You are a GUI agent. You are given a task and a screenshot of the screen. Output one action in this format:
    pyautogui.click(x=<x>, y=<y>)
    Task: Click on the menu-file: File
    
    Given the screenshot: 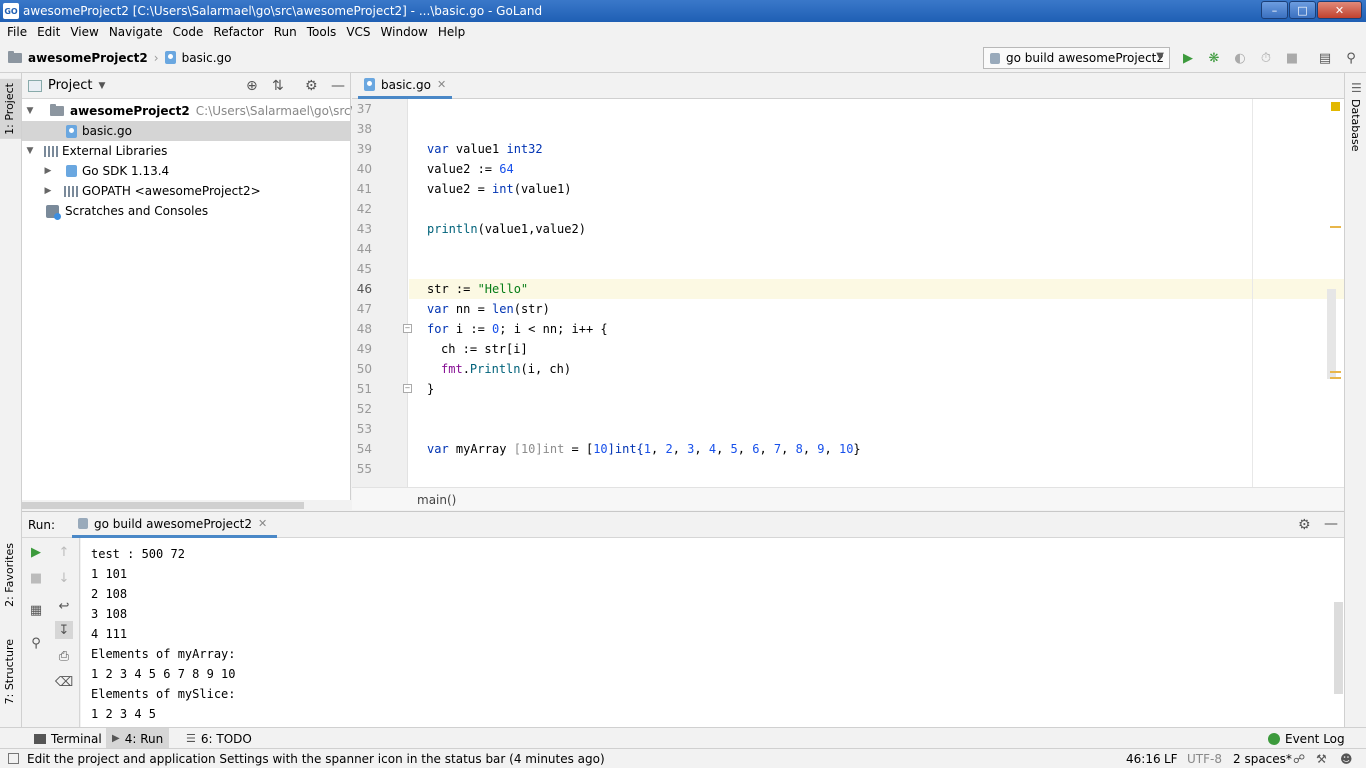 What is the action you would take?
    pyautogui.click(x=17, y=32)
    